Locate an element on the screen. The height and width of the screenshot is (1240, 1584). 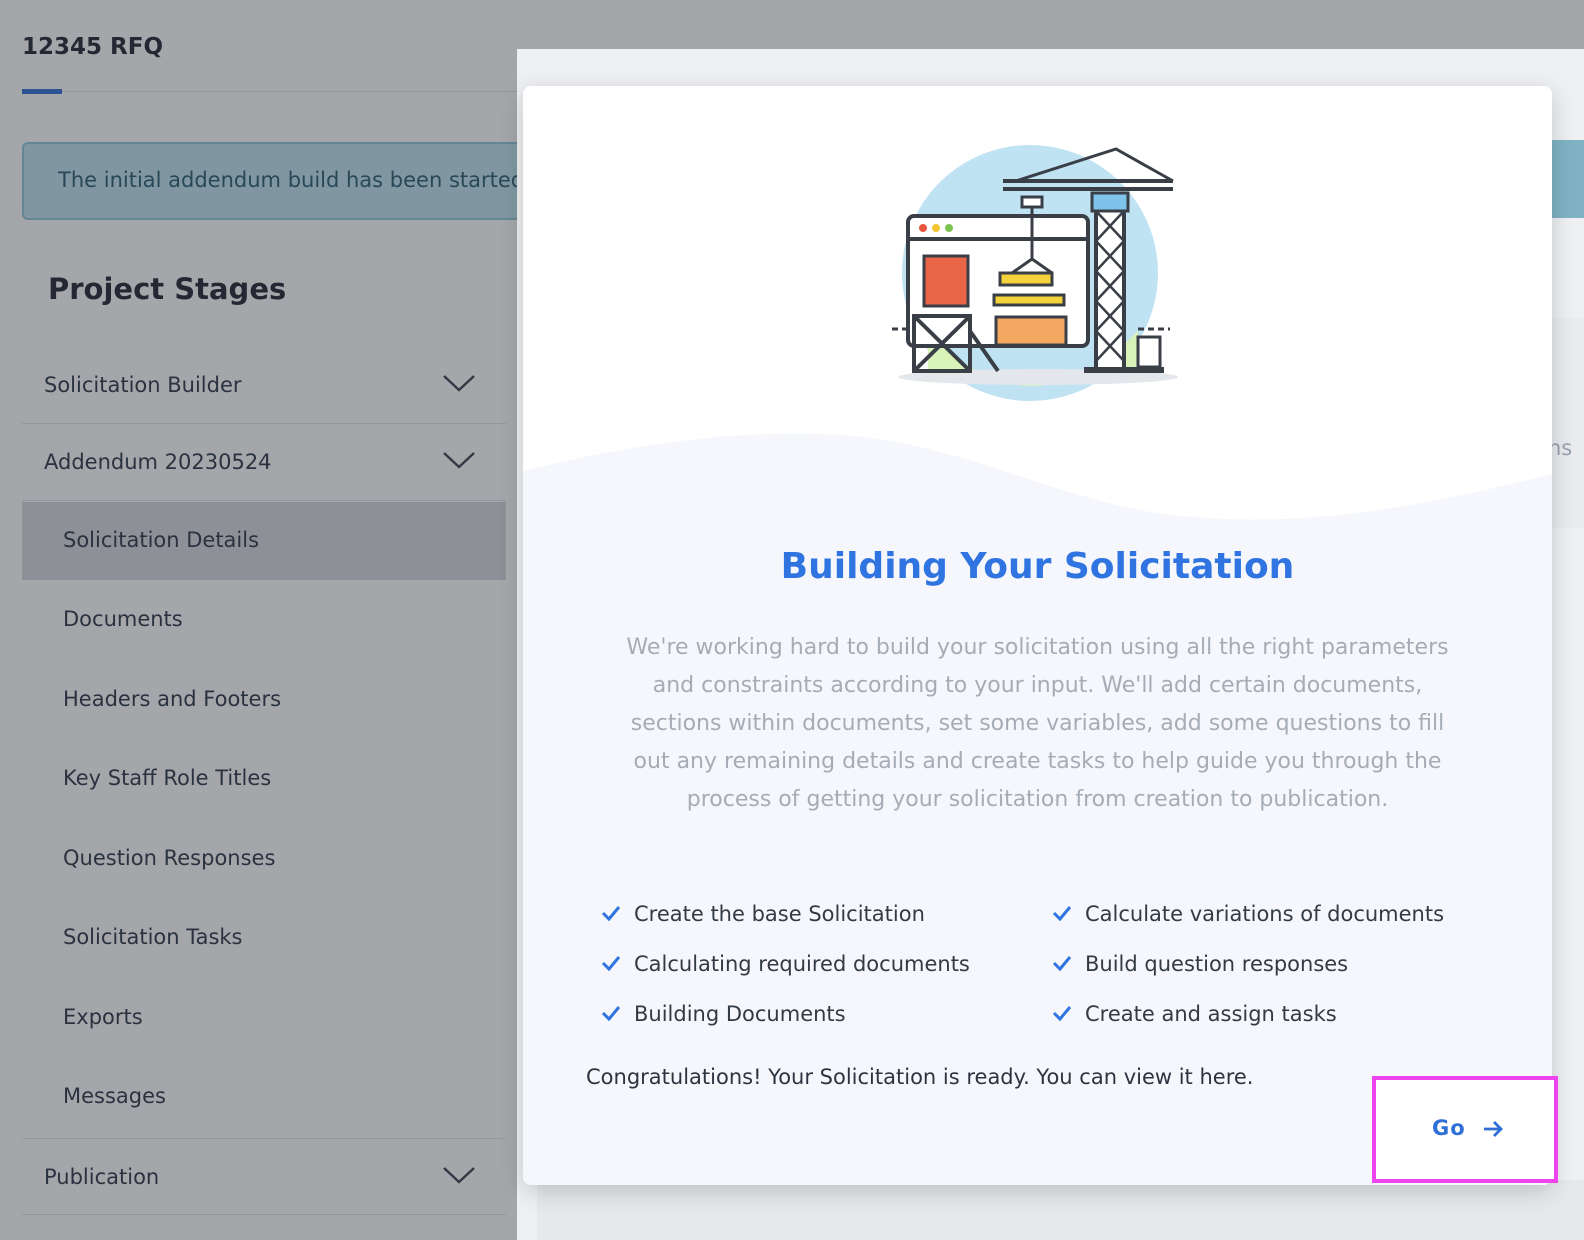
checklist-item-text: Calculating required documents is located at coordinates (802, 964).